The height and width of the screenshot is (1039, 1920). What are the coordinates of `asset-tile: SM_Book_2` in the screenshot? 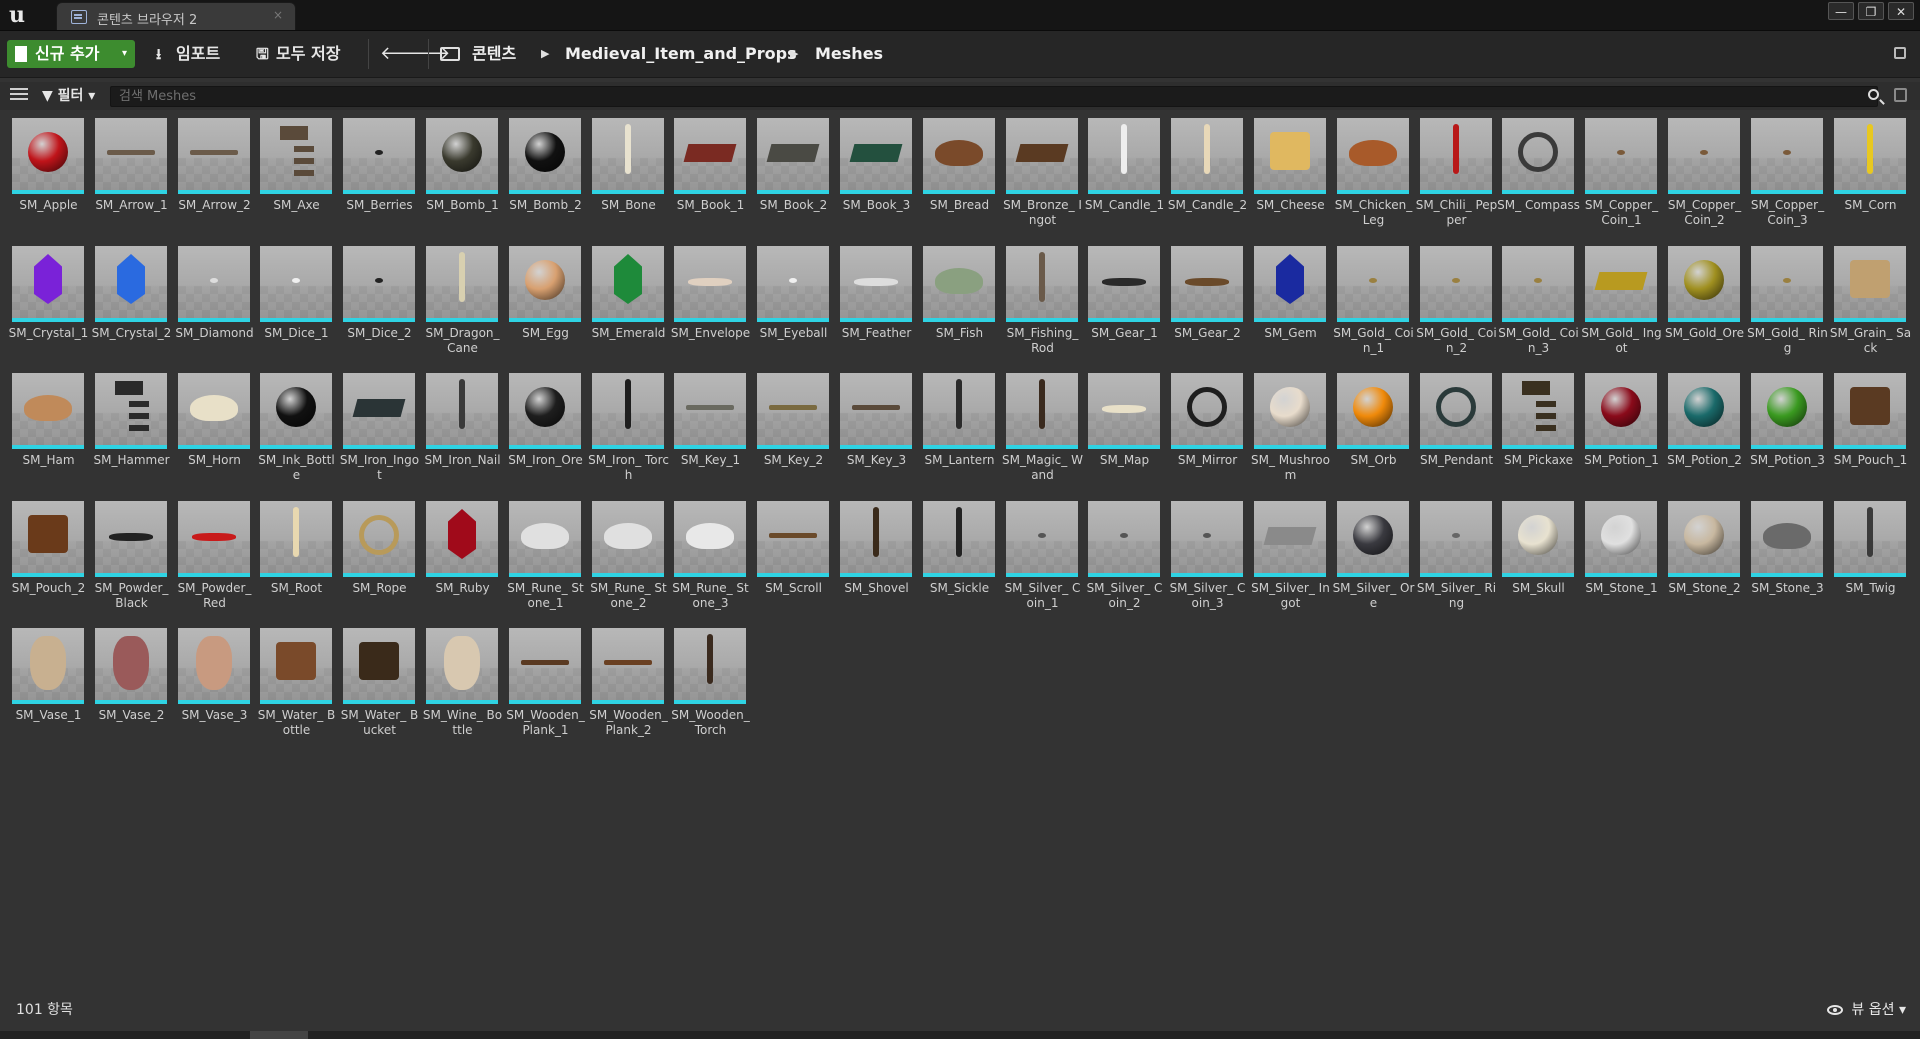 It's located at (793, 178).